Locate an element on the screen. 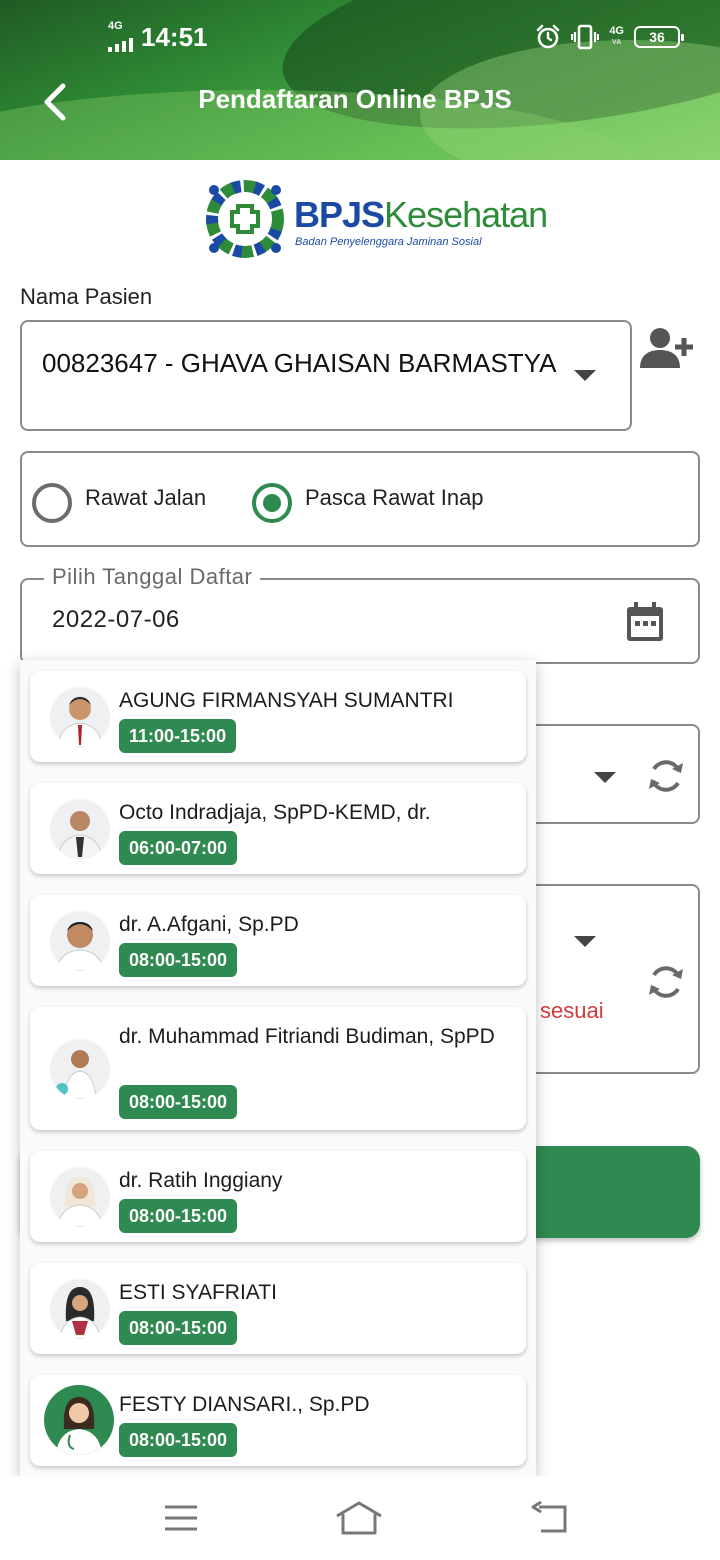 The image size is (720, 1560). back-nav-icon is located at coordinates (549, 1517).